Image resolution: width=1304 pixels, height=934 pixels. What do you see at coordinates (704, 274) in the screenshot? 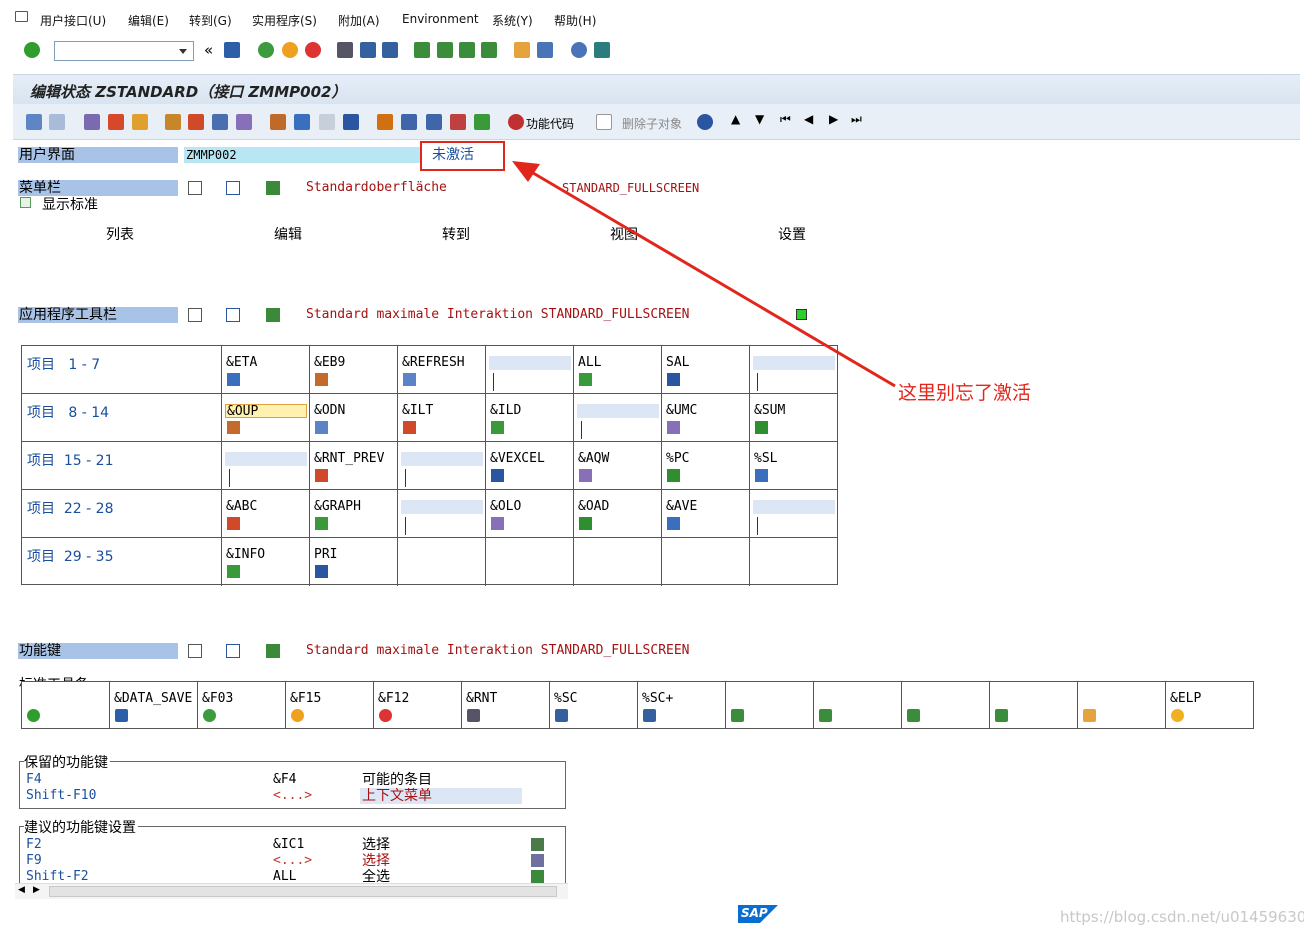
I see `annotation-arrow` at bounding box center [704, 274].